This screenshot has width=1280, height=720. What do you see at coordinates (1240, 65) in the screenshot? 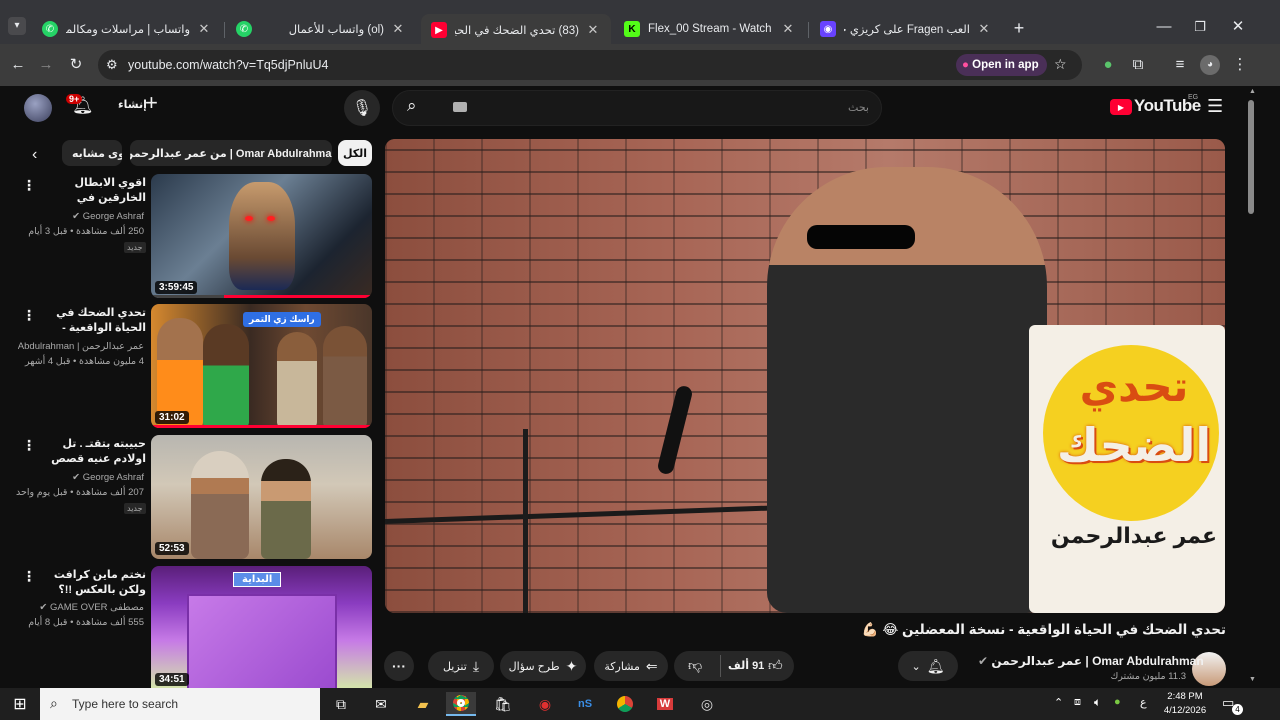
I see `browser-menu-icon: ⋮` at bounding box center [1240, 65].